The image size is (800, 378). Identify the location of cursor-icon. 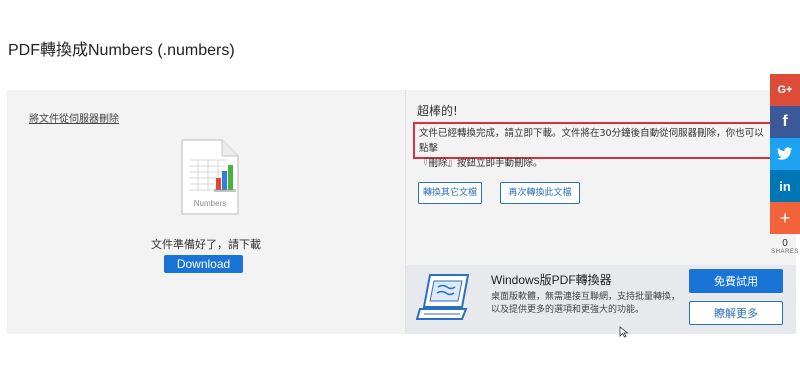
(624, 330).